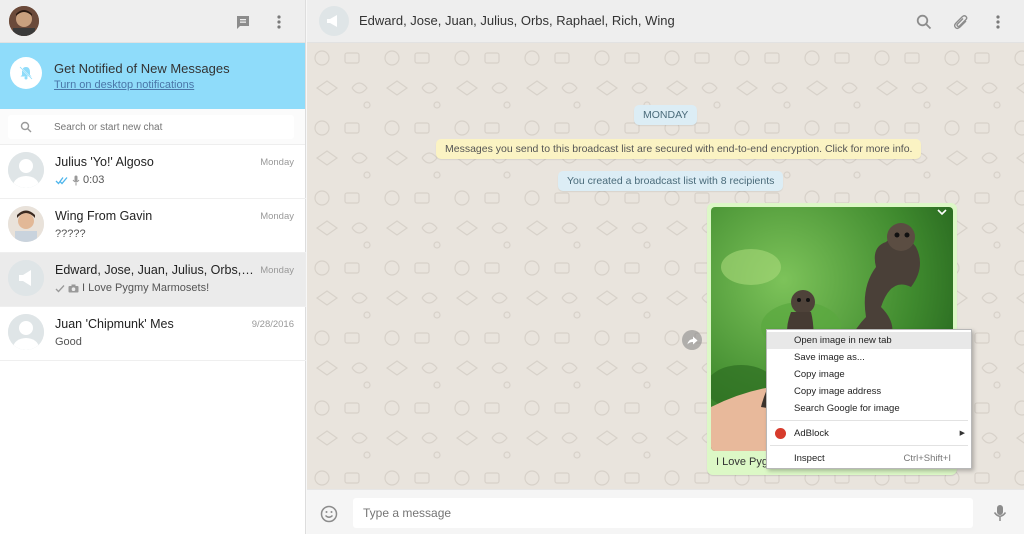 The image size is (1024, 534). I want to click on chevron-down-icon, so click(942, 212).